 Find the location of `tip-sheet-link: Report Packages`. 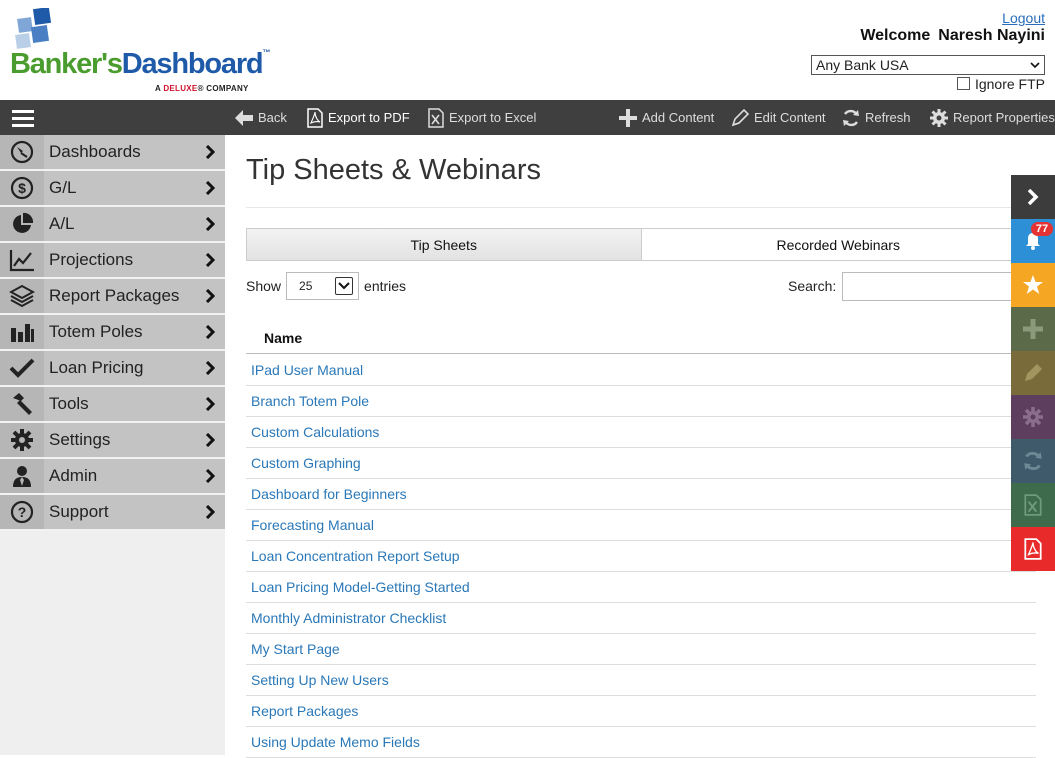

tip-sheet-link: Report Packages is located at coordinates (304, 711).